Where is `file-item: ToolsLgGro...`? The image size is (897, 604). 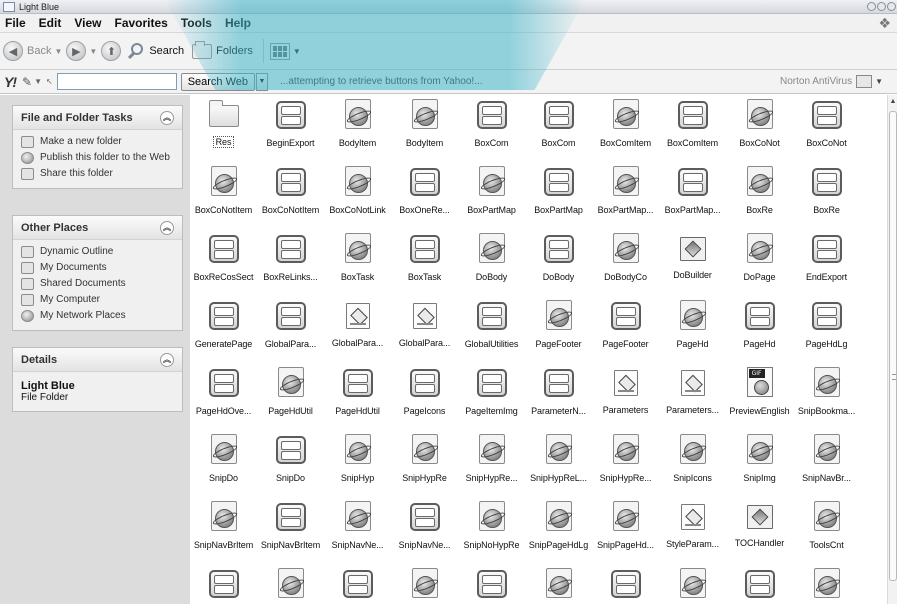
file-item: ToolsLgGro... is located at coordinates (826, 585).